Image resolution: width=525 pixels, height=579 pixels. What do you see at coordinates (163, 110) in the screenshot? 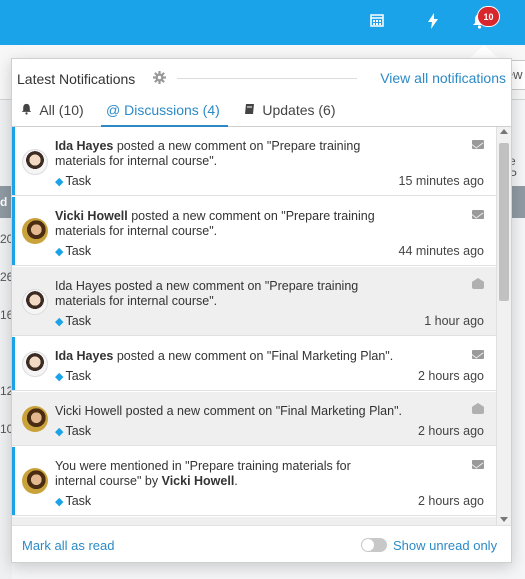
I see `tab-discussions-label: @ Discussions (4)` at bounding box center [163, 110].